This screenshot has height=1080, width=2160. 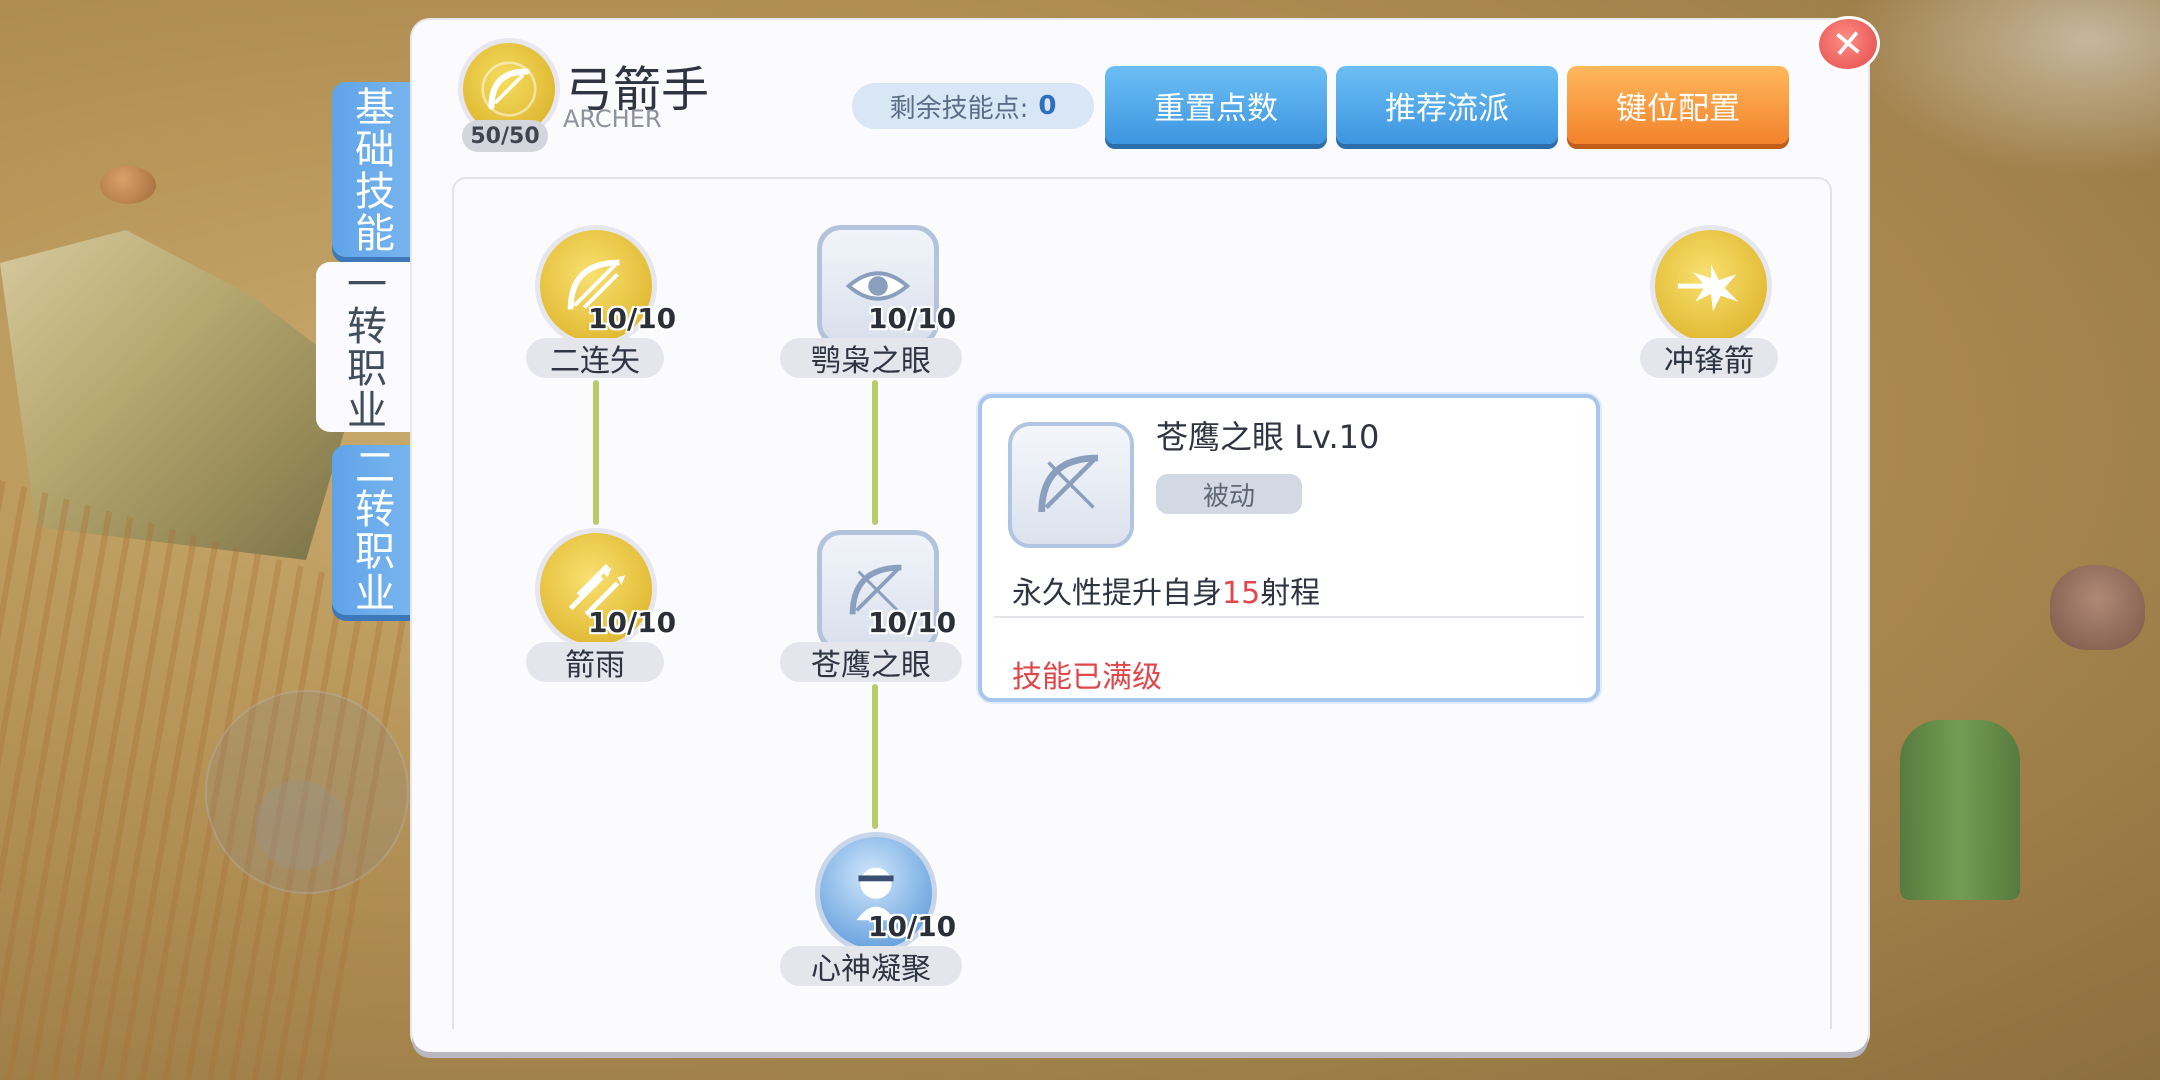 What do you see at coordinates (871, 662) in the screenshot?
I see `skill-name: 苍鹰之眼` at bounding box center [871, 662].